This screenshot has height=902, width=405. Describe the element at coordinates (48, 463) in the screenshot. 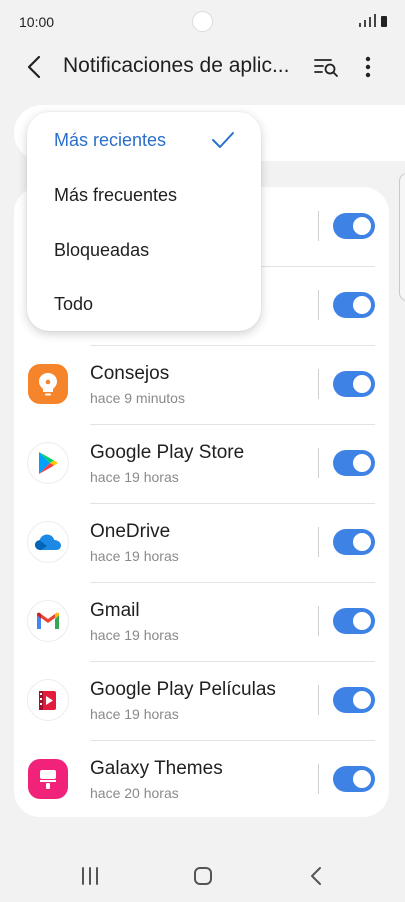

I see `play-store-icon` at that location.